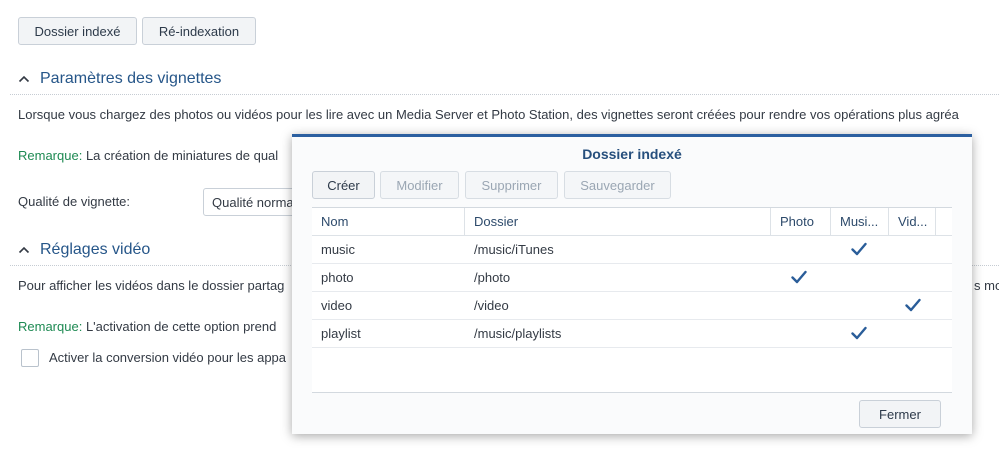 The image size is (999, 469). What do you see at coordinates (492, 277) in the screenshot?
I see `cell-folder: /photo` at bounding box center [492, 277].